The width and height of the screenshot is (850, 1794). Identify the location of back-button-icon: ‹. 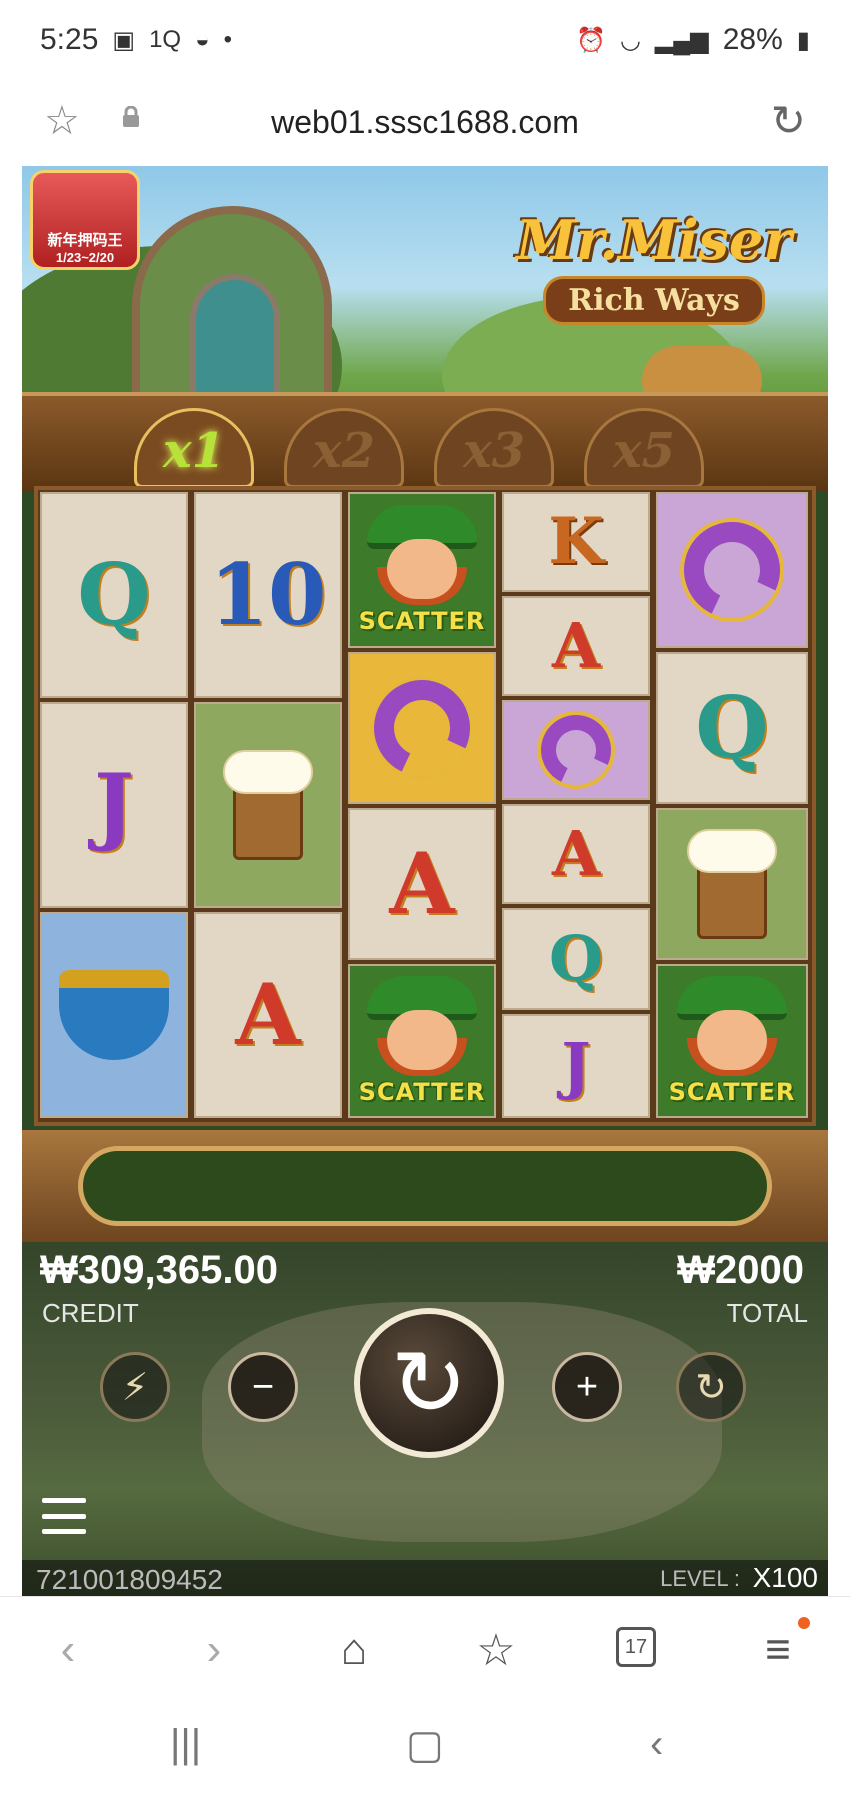
(656, 1744).